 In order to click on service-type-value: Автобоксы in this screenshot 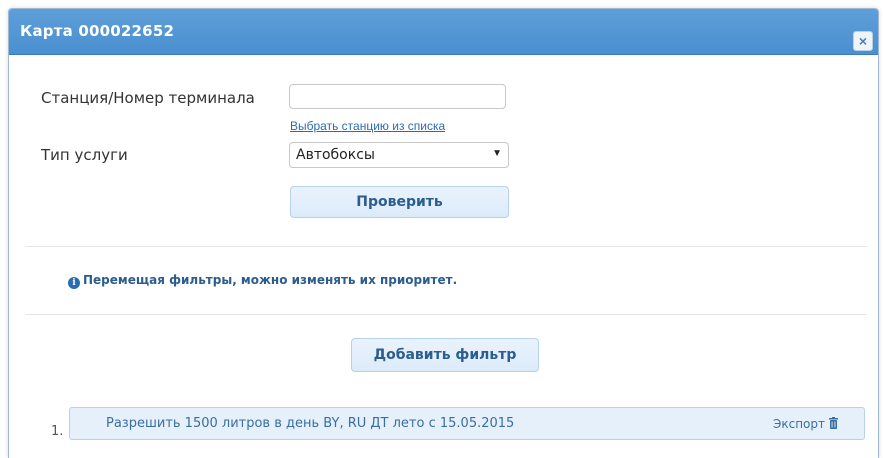, I will do `click(335, 155)`.